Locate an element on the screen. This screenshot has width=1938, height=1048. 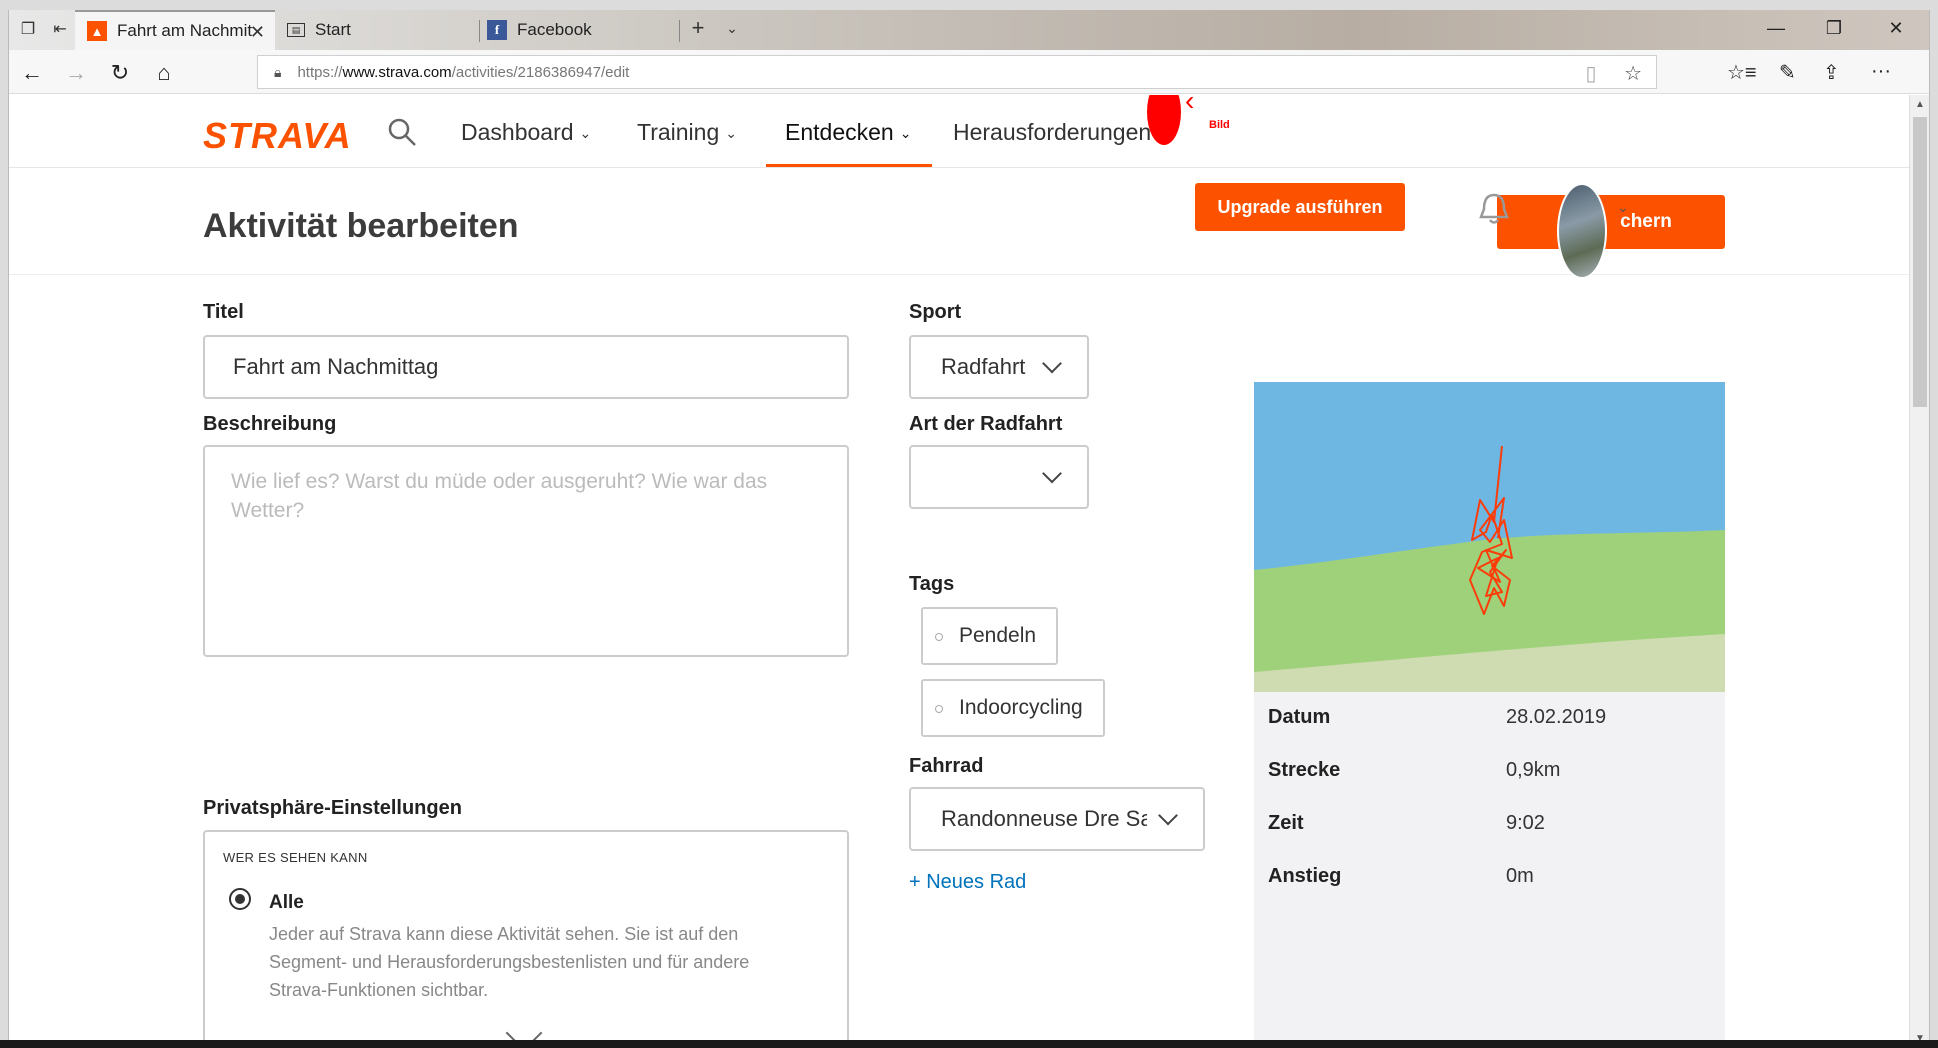
privacy-heading: WER ES SEHEN KANN is located at coordinates (295, 857).